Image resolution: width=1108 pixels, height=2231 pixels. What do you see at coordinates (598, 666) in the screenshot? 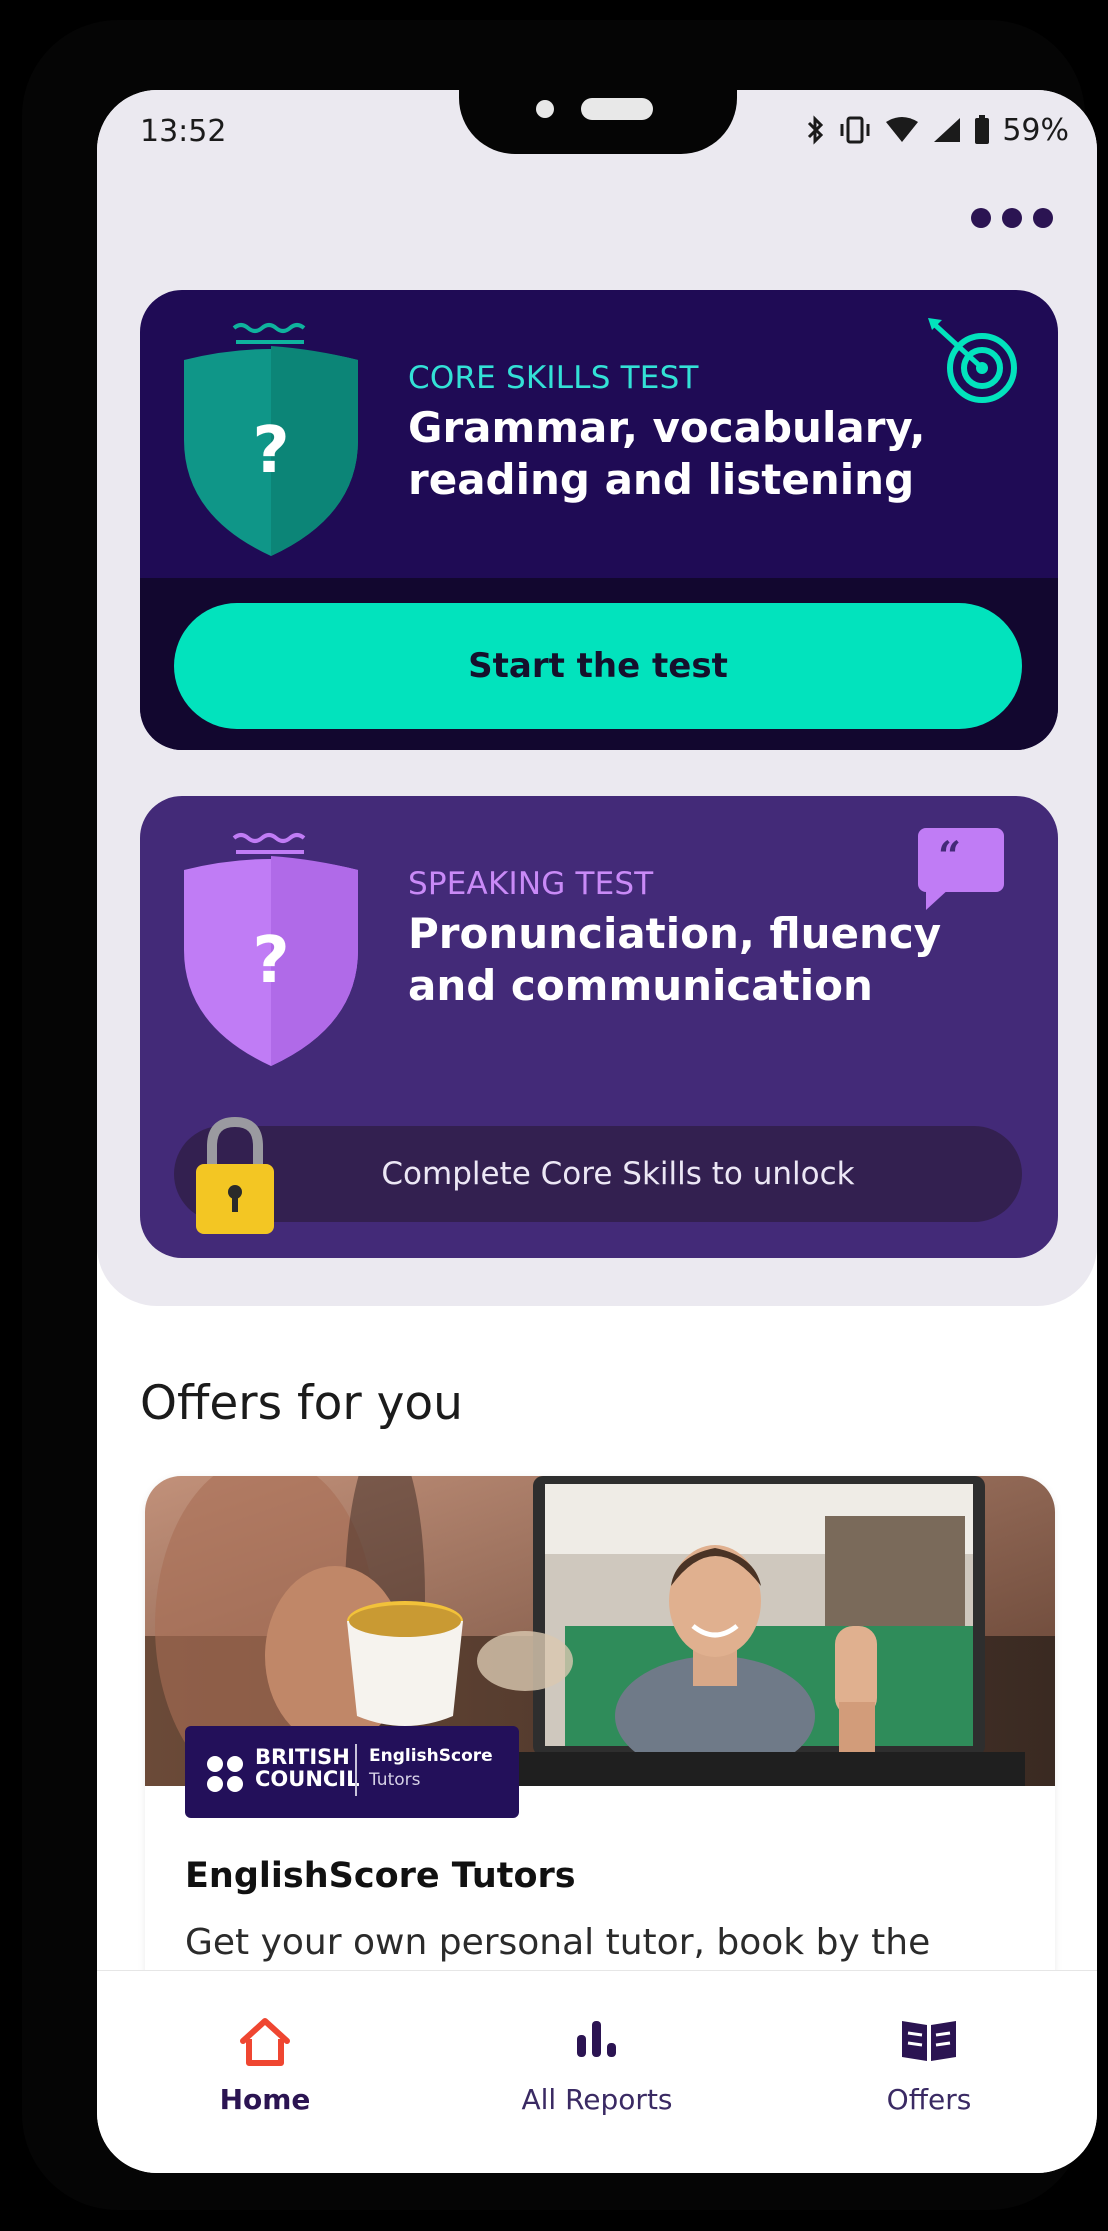
I see `start-test-button: Start the test` at bounding box center [598, 666].